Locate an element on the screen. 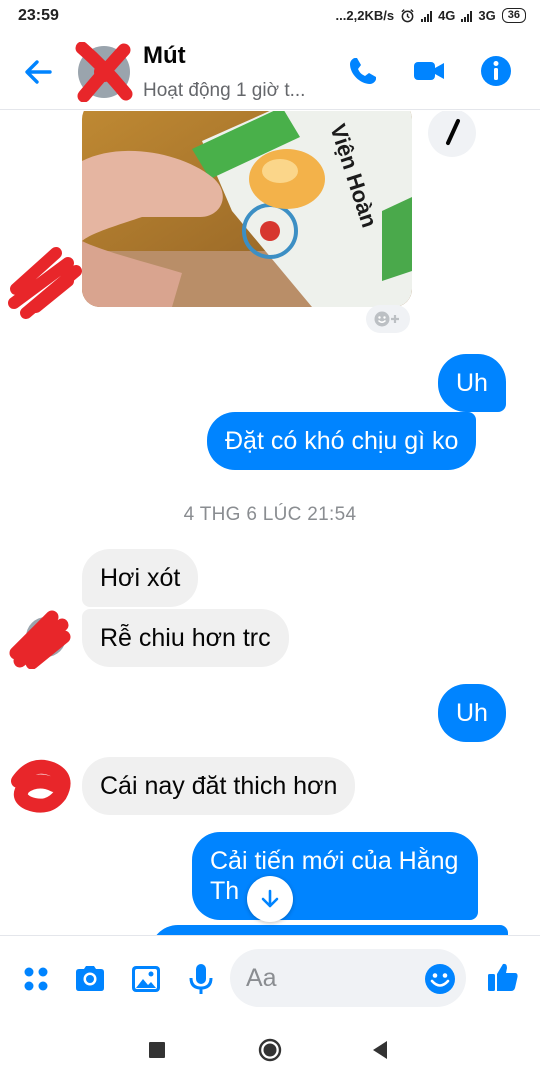  status-bar: 23:59 ...2,2KB/s 4G 3G 36 is located at coordinates (270, 17).